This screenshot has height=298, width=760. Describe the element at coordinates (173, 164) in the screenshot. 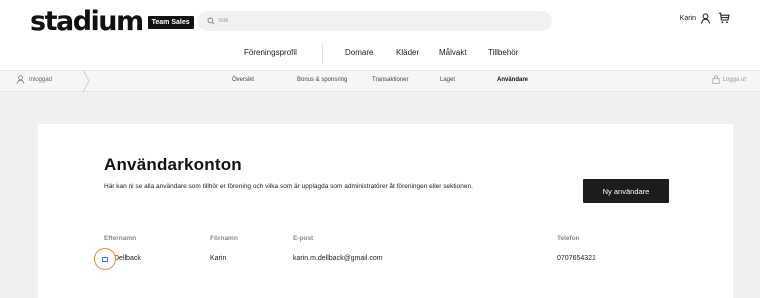

I see `page-title: Användarkonton` at that location.